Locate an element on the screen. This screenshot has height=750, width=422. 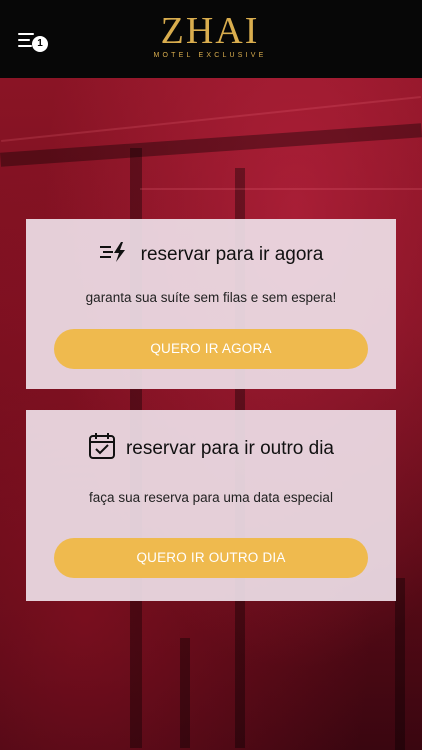
reserve-later-title: reservar para ir outro dia is located at coordinates (230, 448).